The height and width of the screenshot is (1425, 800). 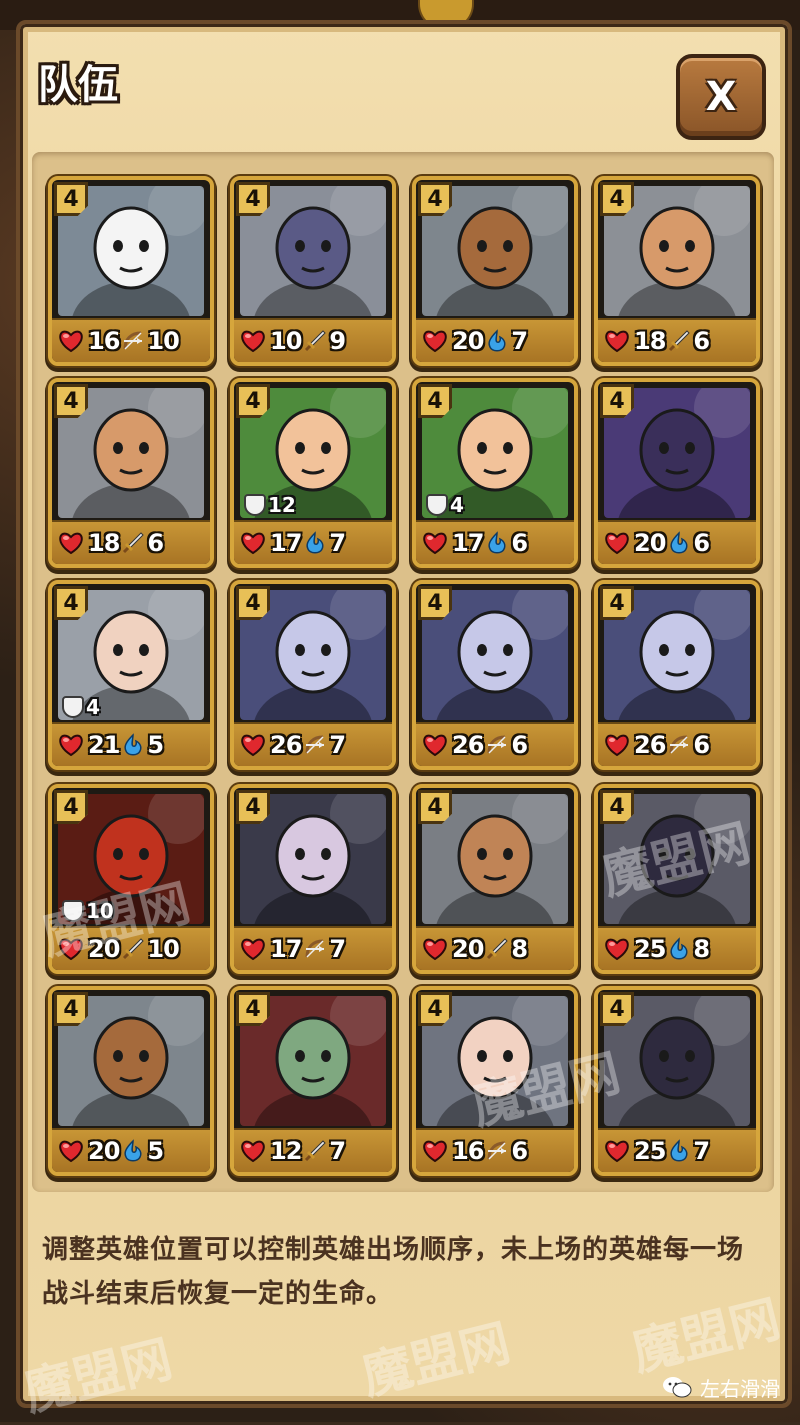 I want to click on info-text: 调整英雄位置可以控制英雄出场顺序，未上场的英雄每一场战斗结束后恢复一定的生命。, so click(x=393, y=1272).